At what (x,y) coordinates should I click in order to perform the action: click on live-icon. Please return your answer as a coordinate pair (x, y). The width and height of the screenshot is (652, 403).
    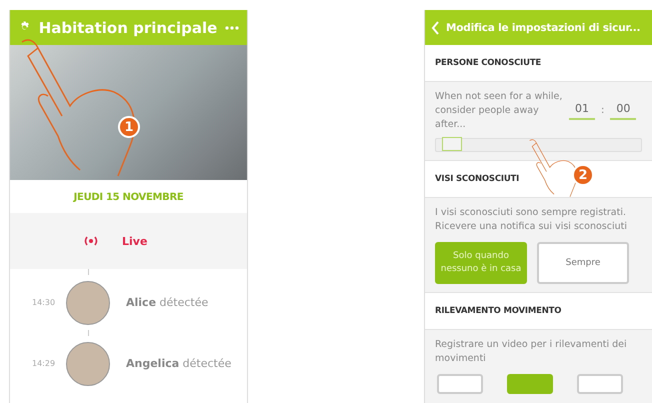
    Looking at the image, I should click on (91, 241).